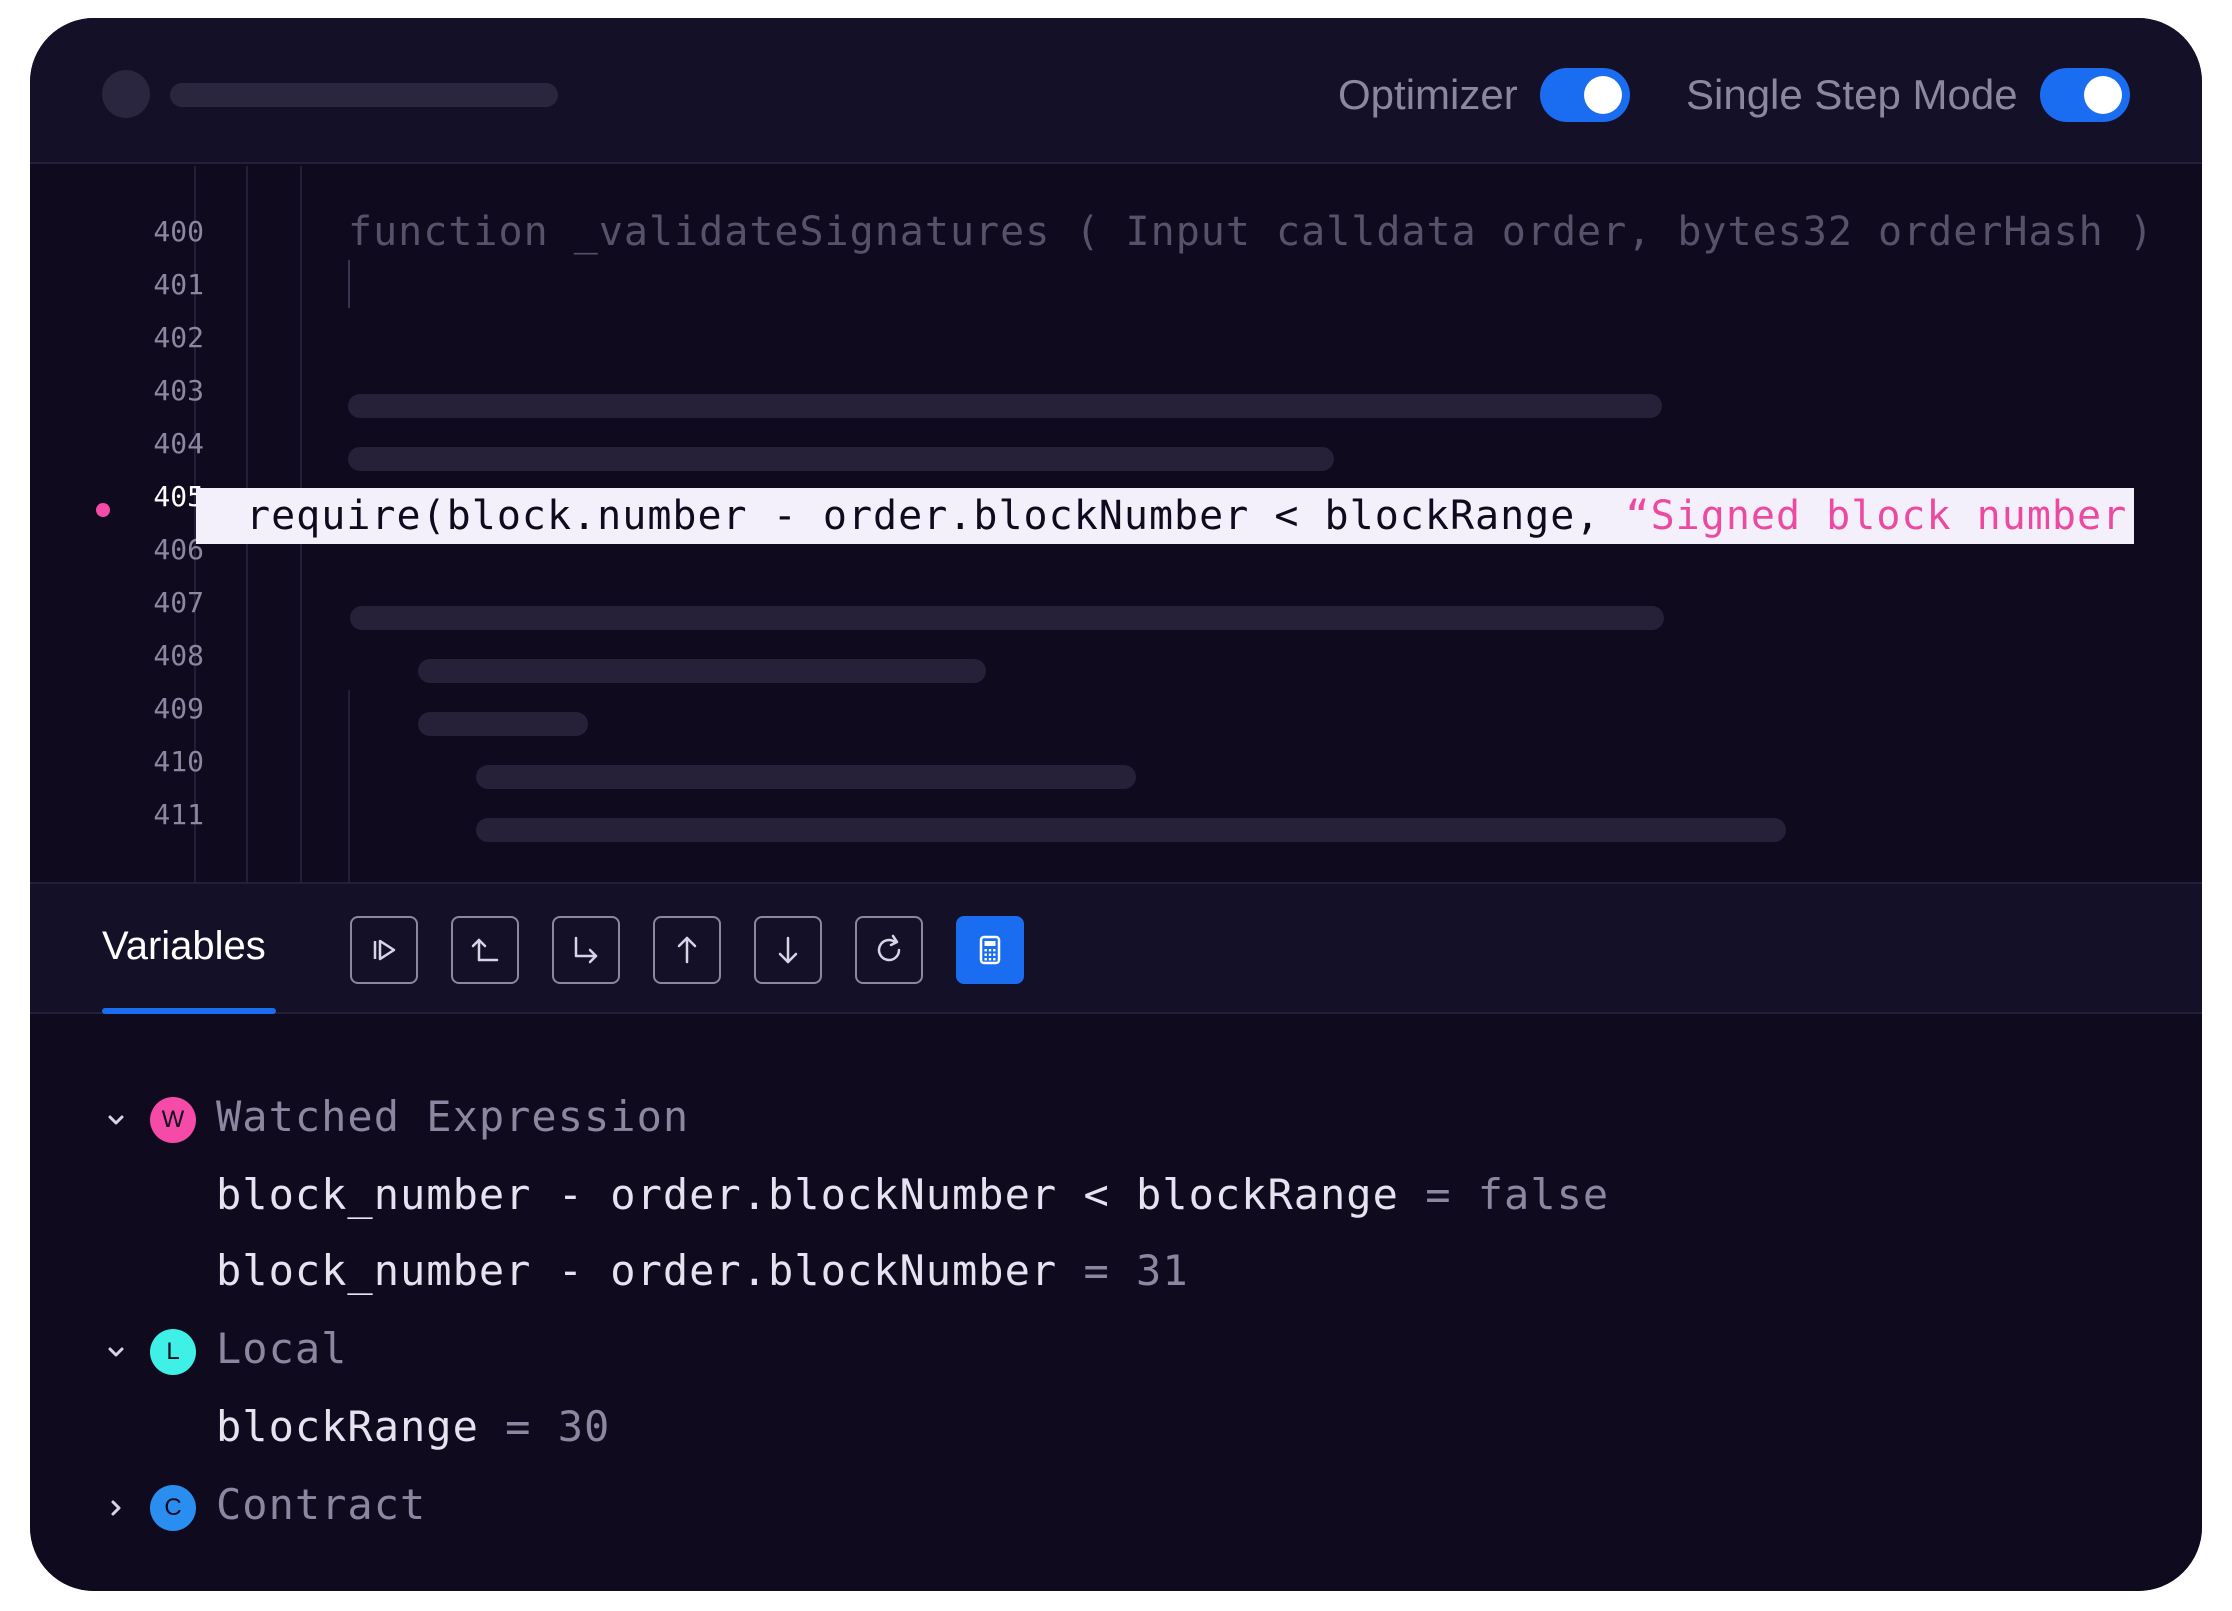 The width and height of the screenshot is (2232, 1611). What do you see at coordinates (1116, 91) in the screenshot?
I see `header-bar: Optimizer Single Step Mode` at bounding box center [1116, 91].